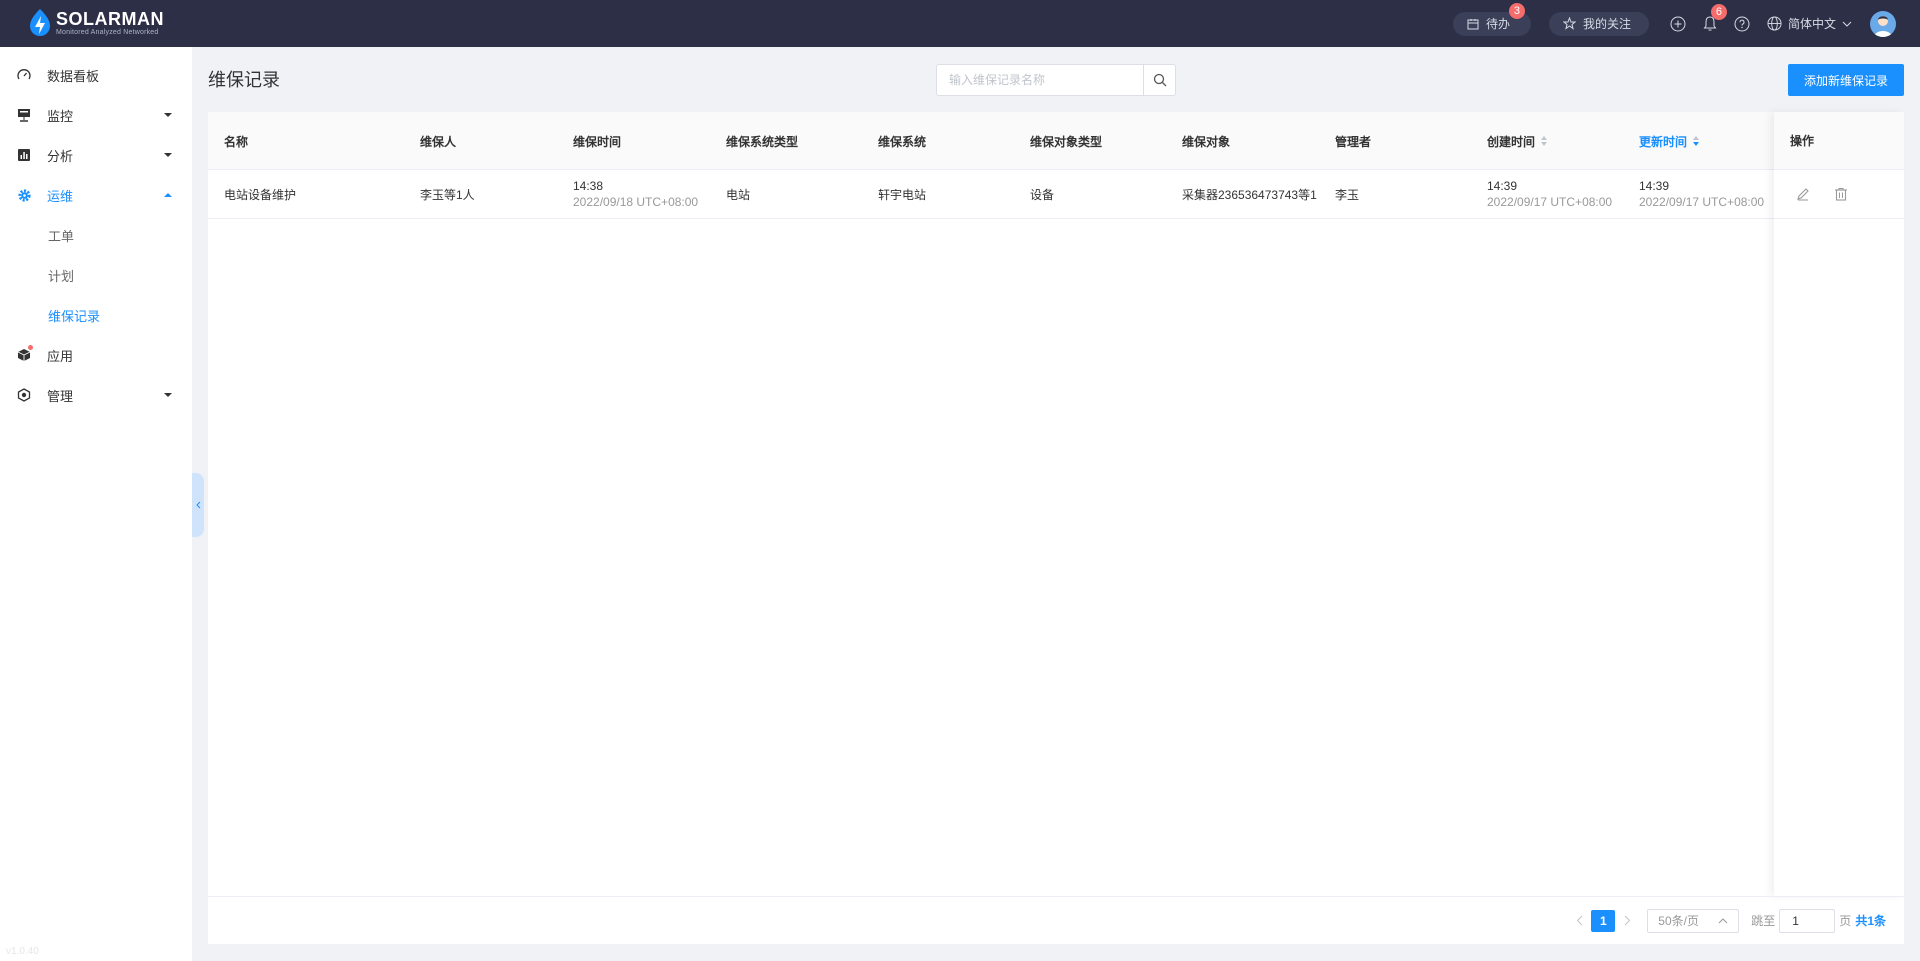 This screenshot has height=961, width=1920. What do you see at coordinates (1511, 141) in the screenshot?
I see `column-header-label: 创建时间` at bounding box center [1511, 141].